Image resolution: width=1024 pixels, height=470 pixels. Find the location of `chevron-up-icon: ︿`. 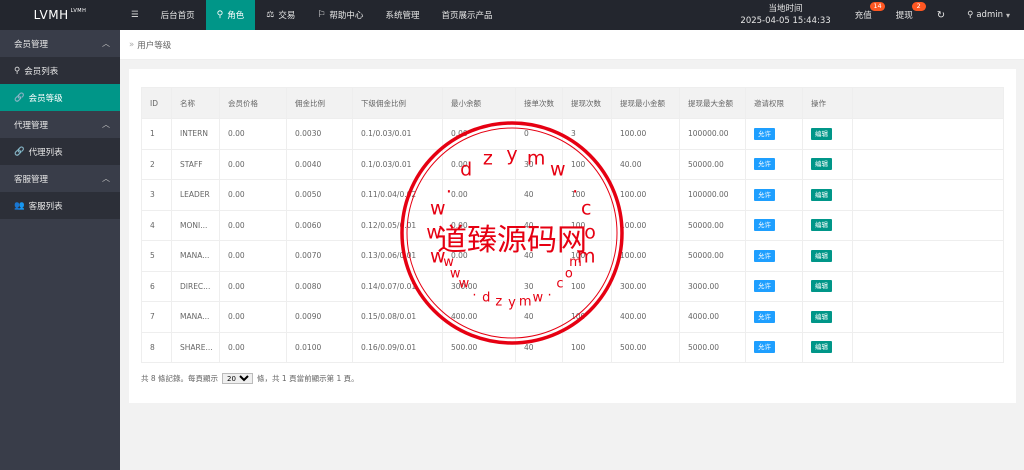

chevron-up-icon: ︿ is located at coordinates (106, 43).